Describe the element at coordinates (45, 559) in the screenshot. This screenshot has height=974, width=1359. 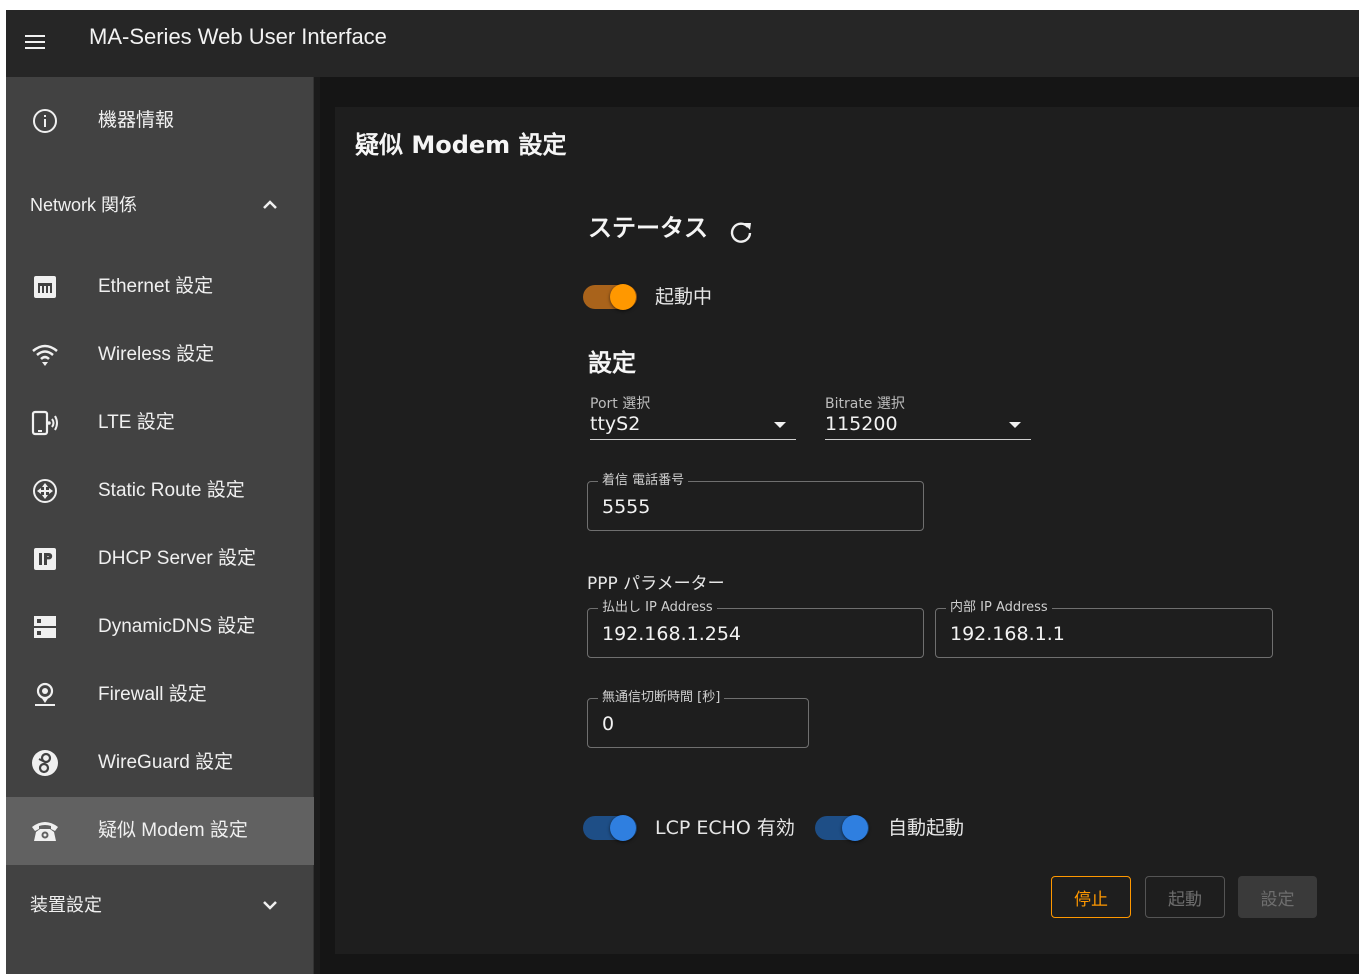
I see `ip-icon` at that location.